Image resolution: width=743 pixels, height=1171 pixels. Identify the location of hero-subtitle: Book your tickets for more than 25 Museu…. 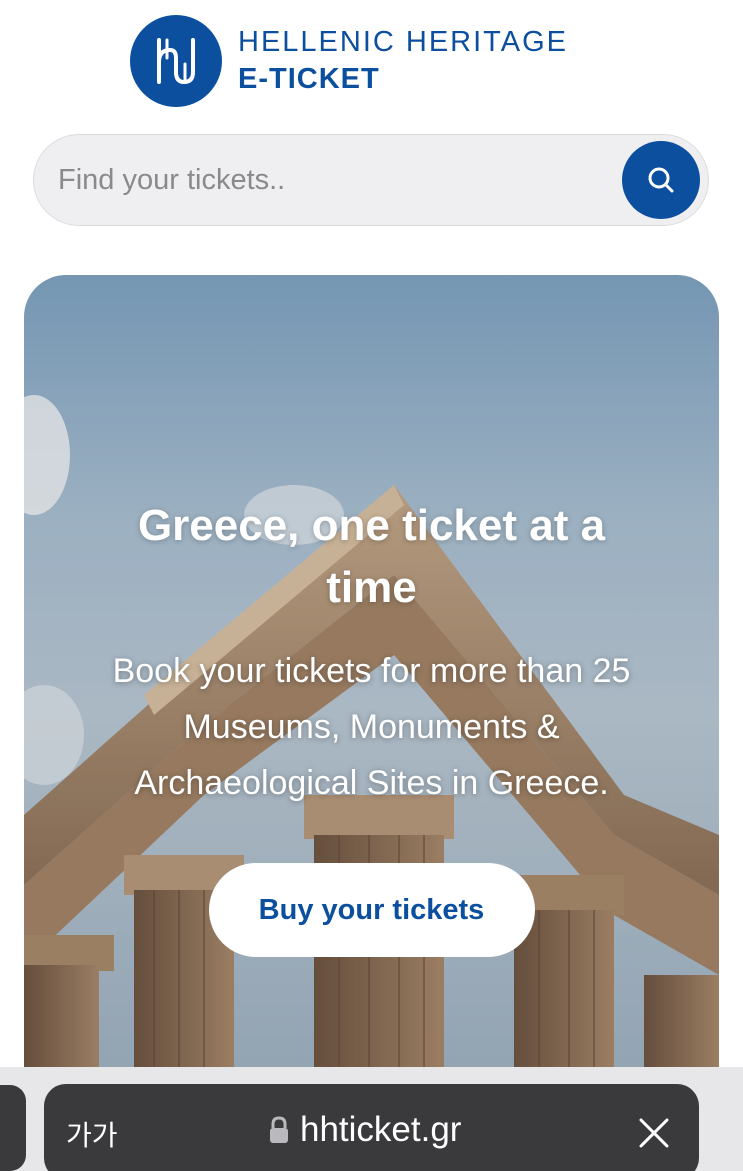
(371, 727).